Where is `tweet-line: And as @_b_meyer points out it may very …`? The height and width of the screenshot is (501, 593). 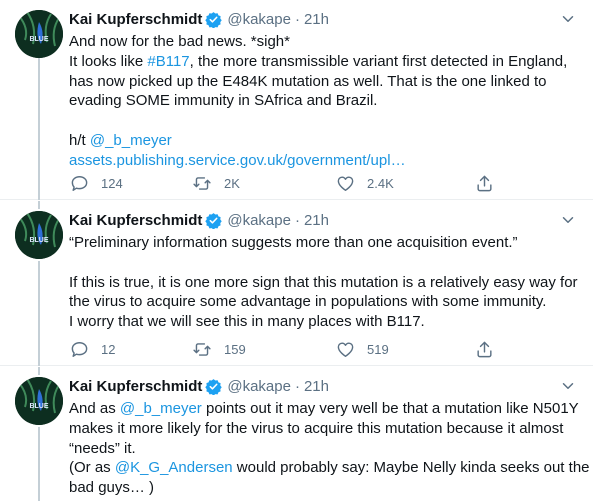
tweet-line: And as @_b_meyer points out it may very … is located at coordinates (324, 408).